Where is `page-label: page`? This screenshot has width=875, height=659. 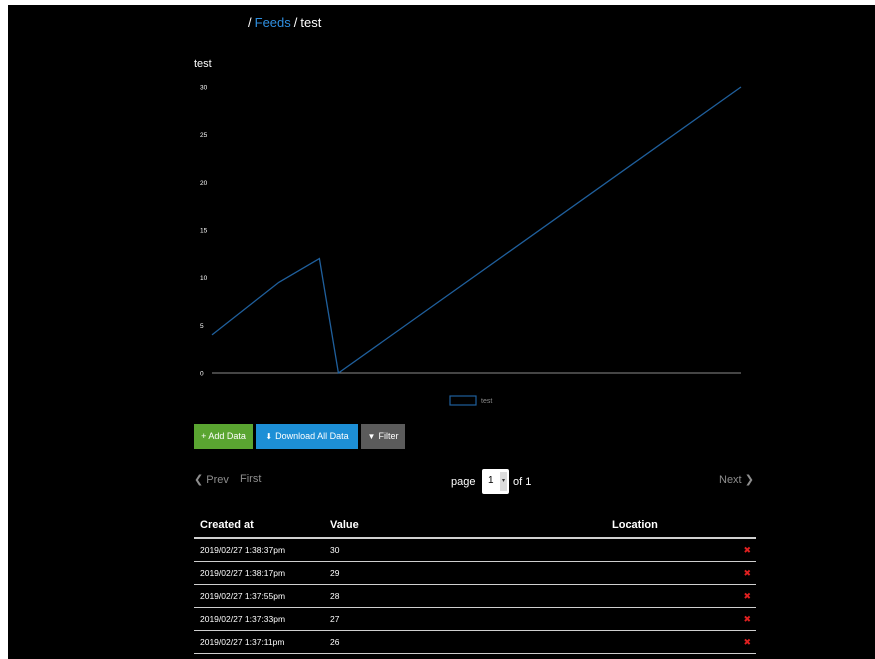
page-label: page is located at coordinates (463, 482).